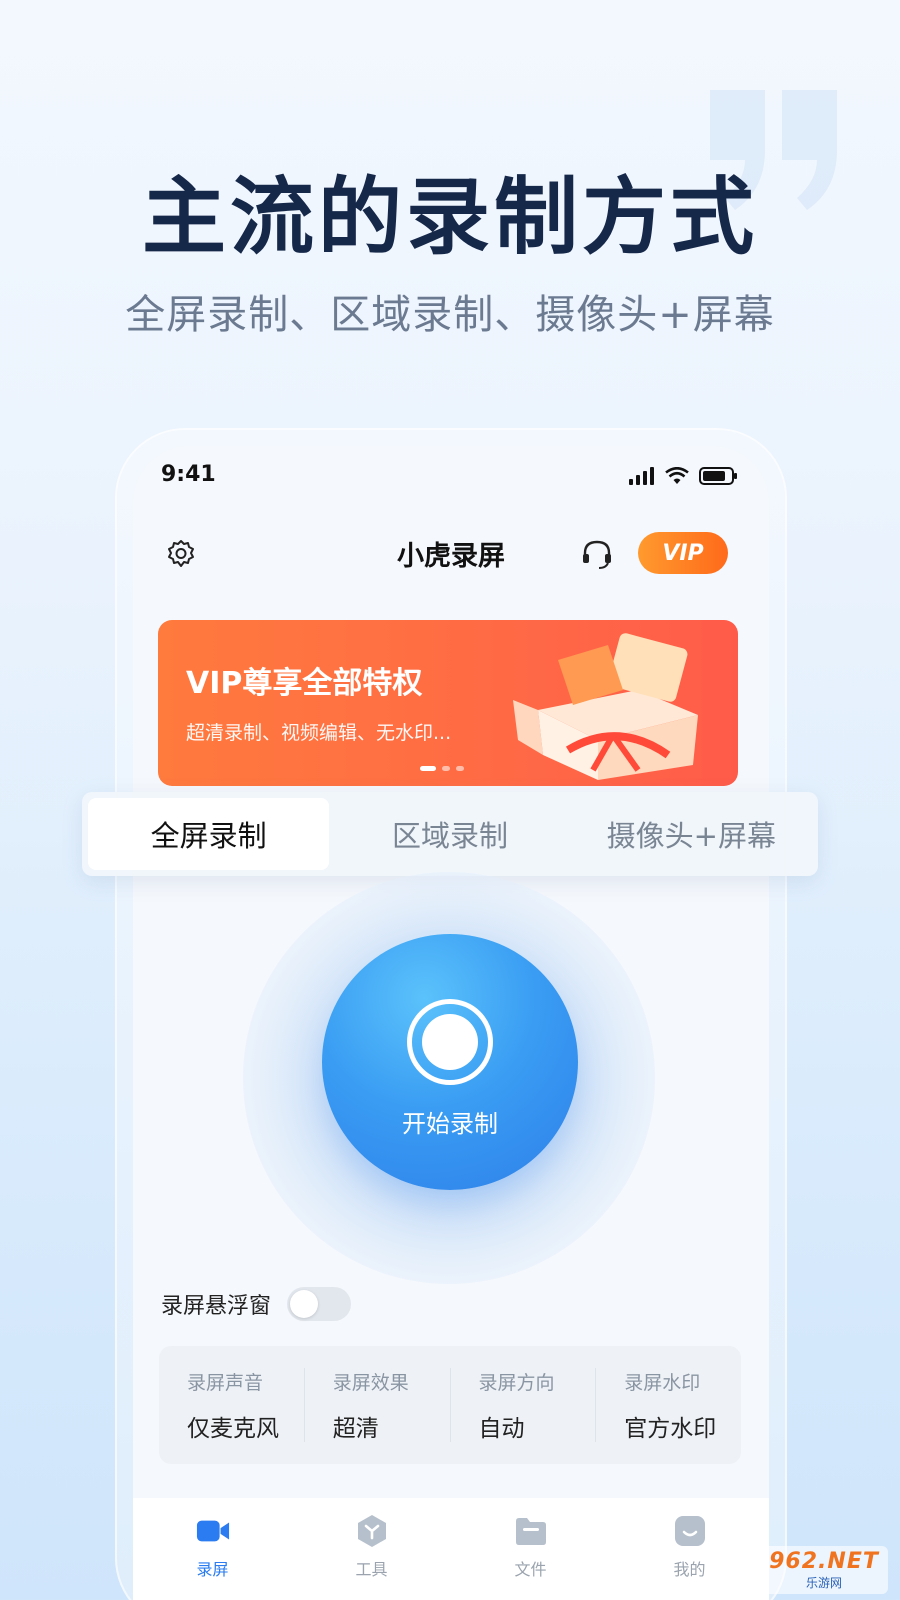 This screenshot has width=900, height=1600. I want to click on status-icons, so click(684, 476).